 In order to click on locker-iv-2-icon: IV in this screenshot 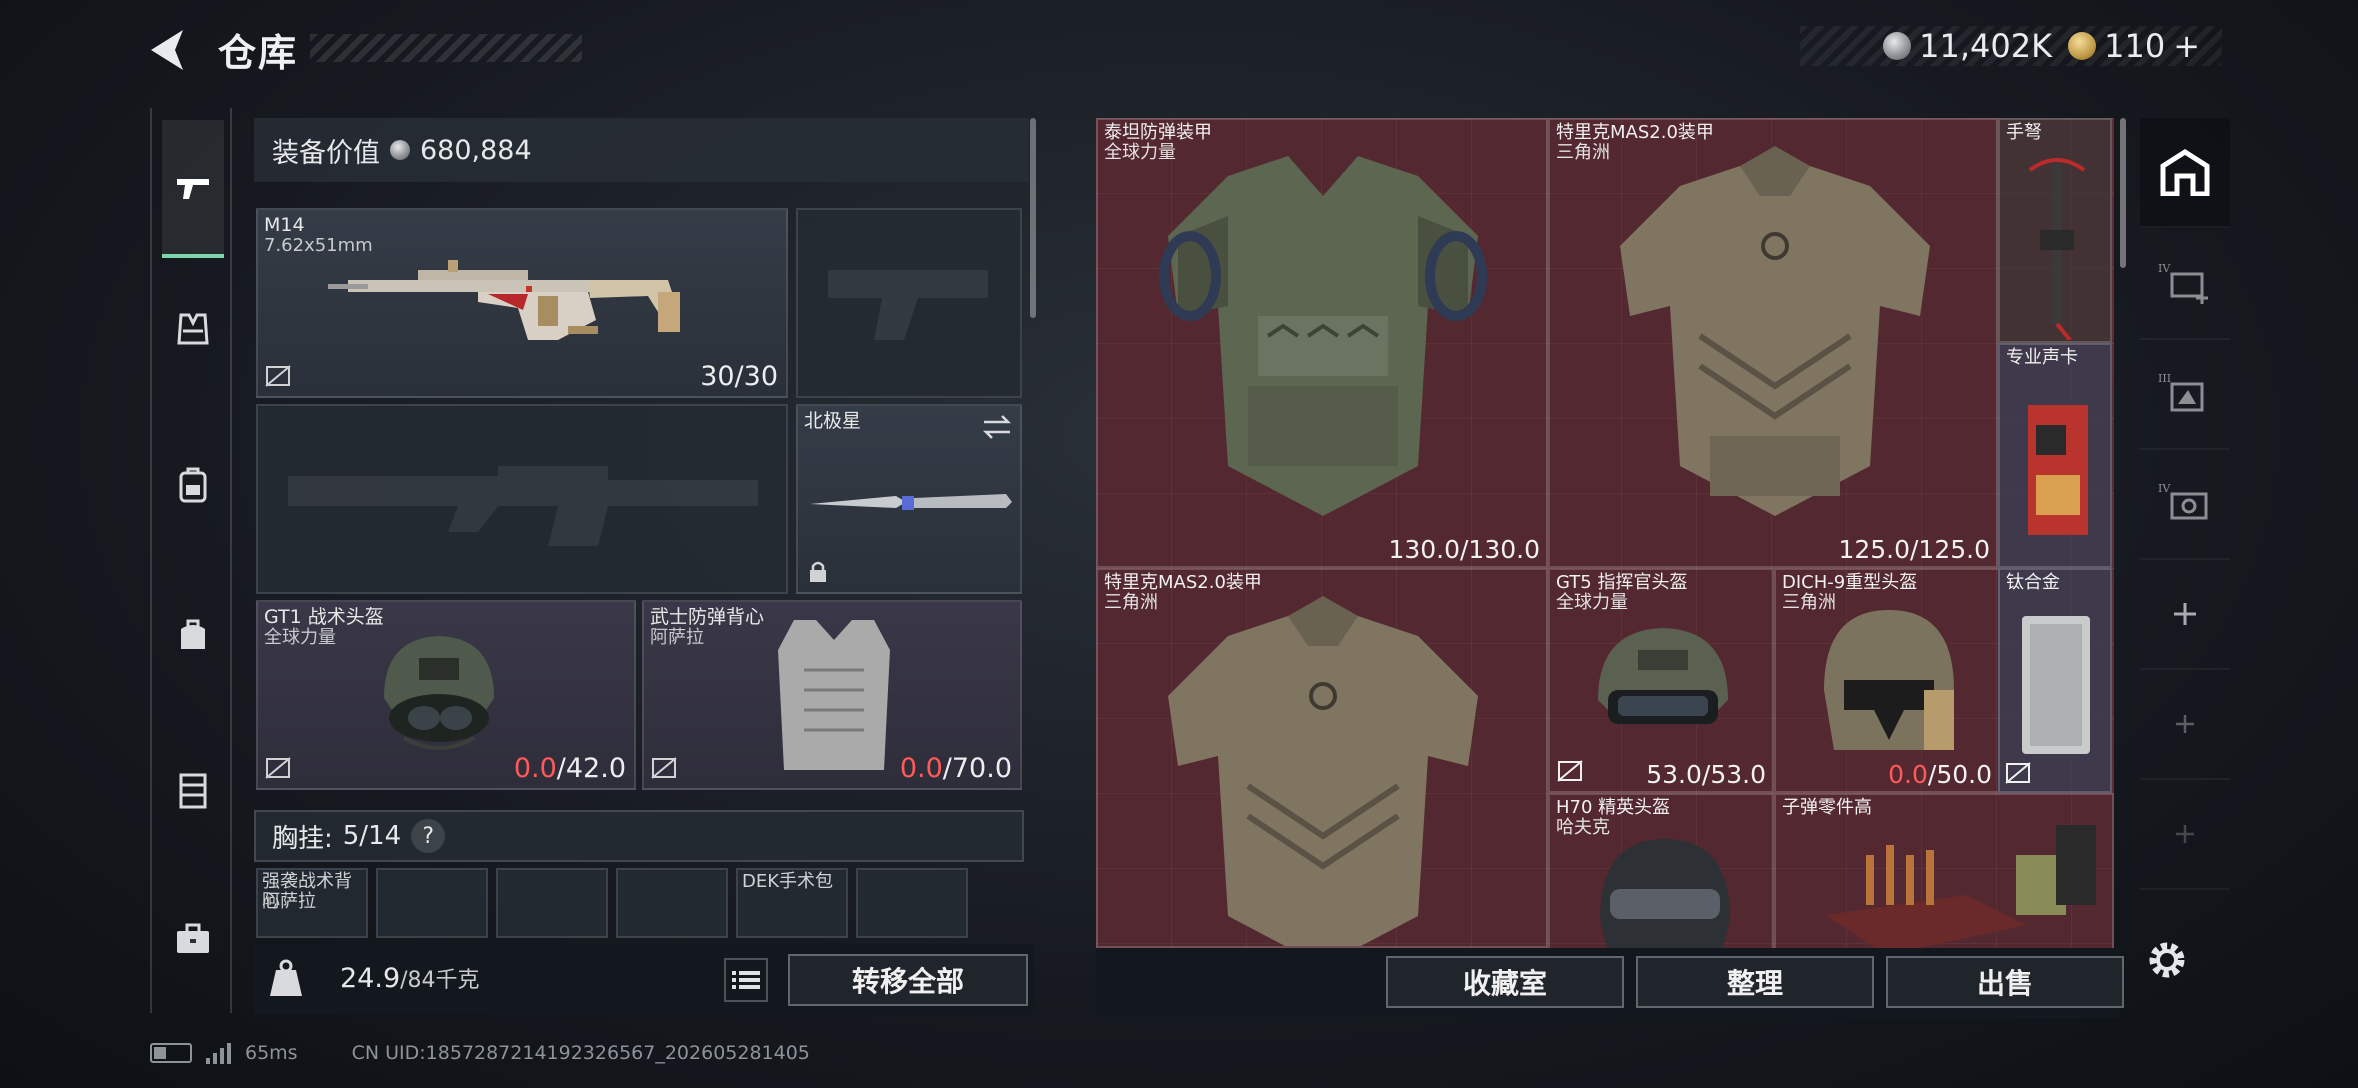, I will do `click(2183, 501)`.